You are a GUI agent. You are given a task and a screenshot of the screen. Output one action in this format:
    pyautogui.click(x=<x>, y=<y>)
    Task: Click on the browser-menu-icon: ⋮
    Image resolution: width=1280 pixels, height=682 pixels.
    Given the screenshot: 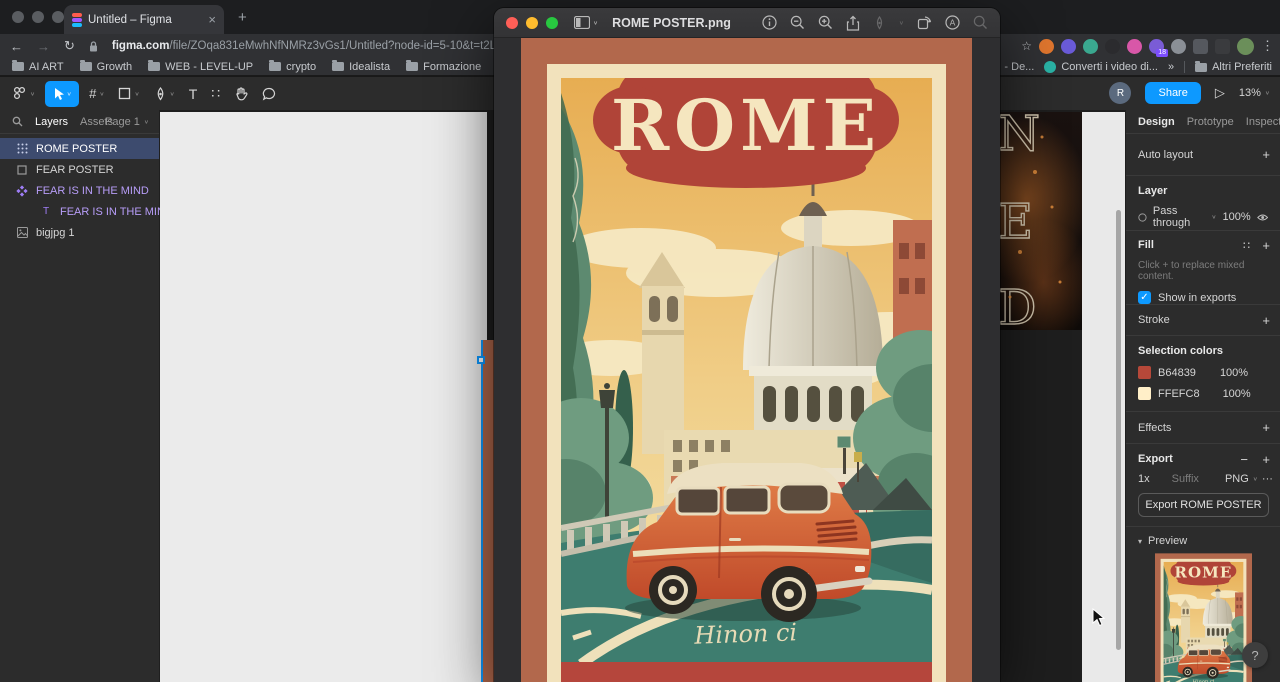 What is the action you would take?
    pyautogui.click(x=1267, y=46)
    